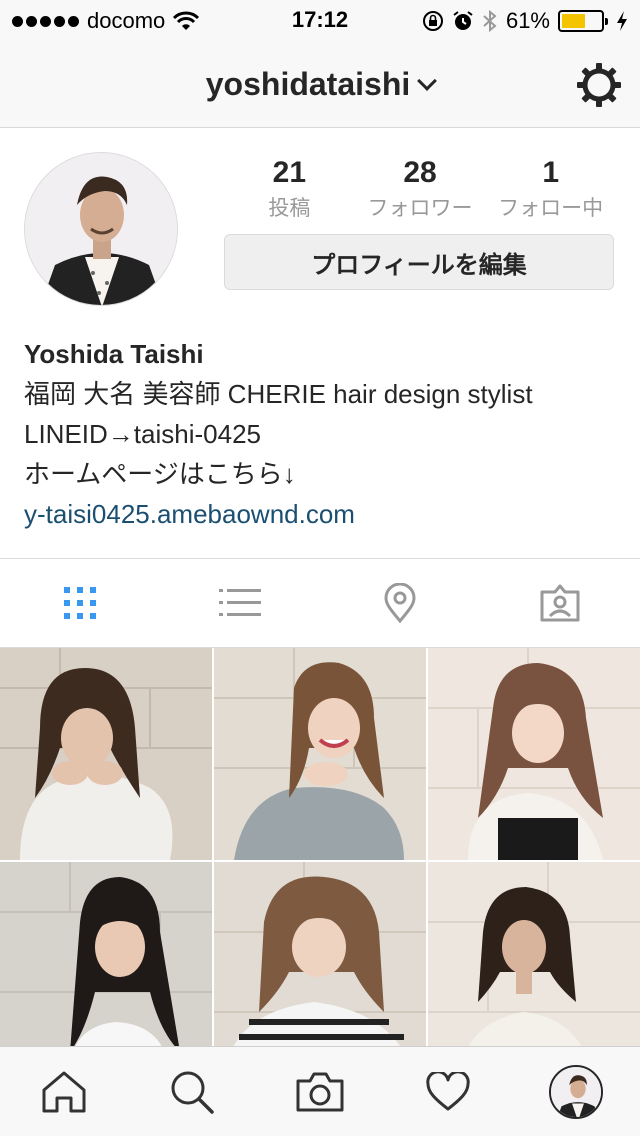  I want to click on camera-icon, so click(320, 1091).